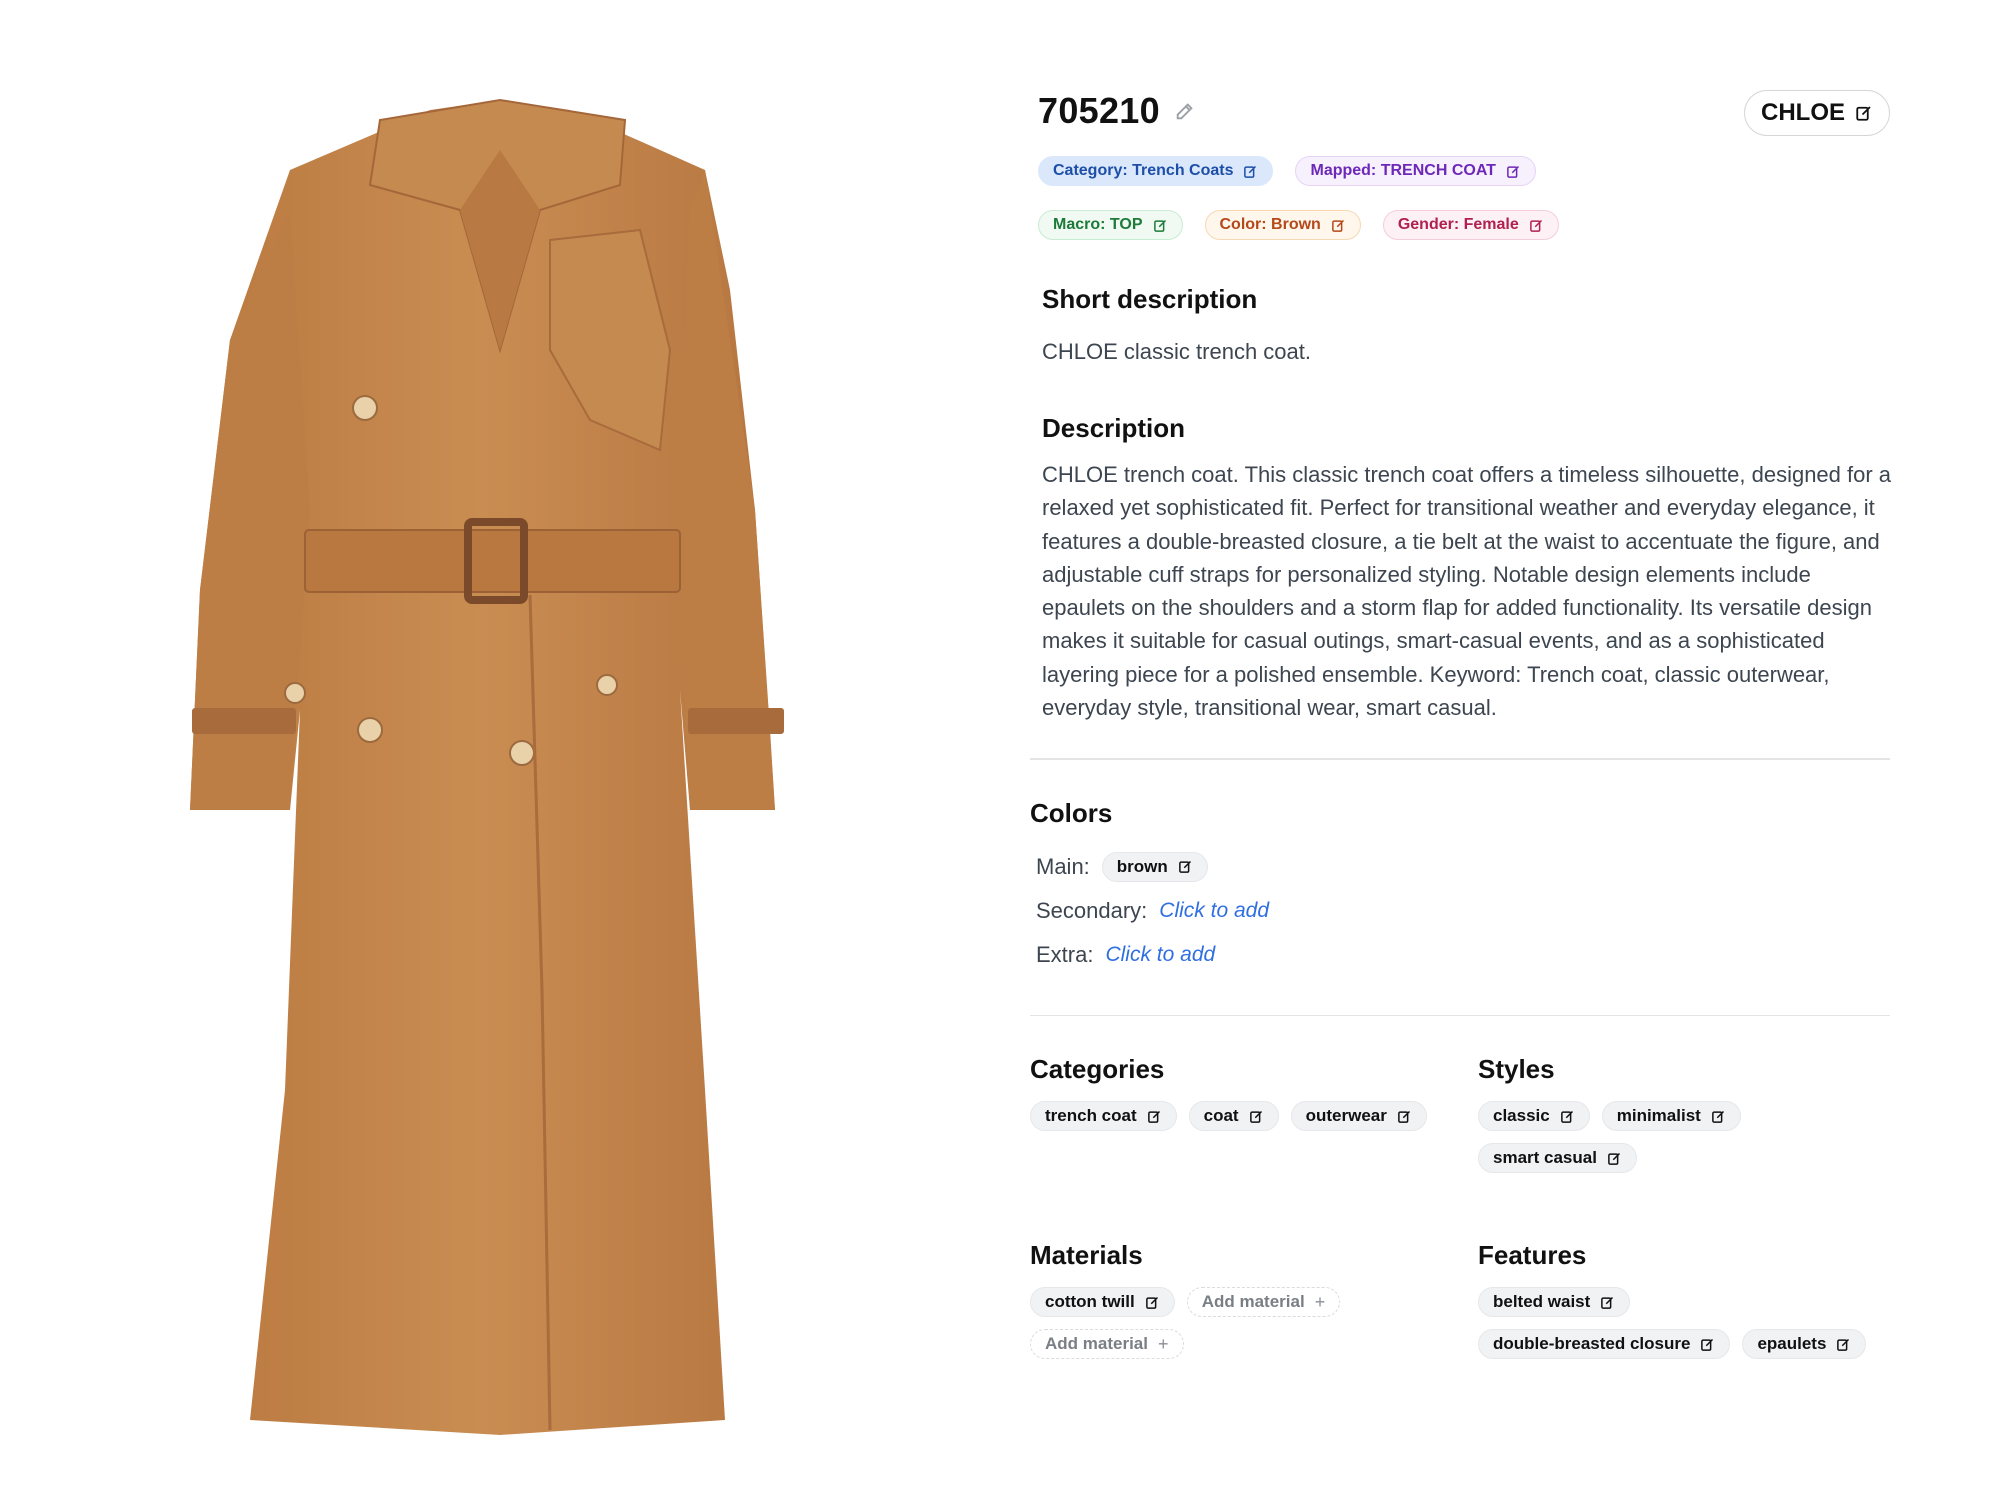 The image size is (2000, 1500). I want to click on sku-text: 705210, so click(1099, 110).